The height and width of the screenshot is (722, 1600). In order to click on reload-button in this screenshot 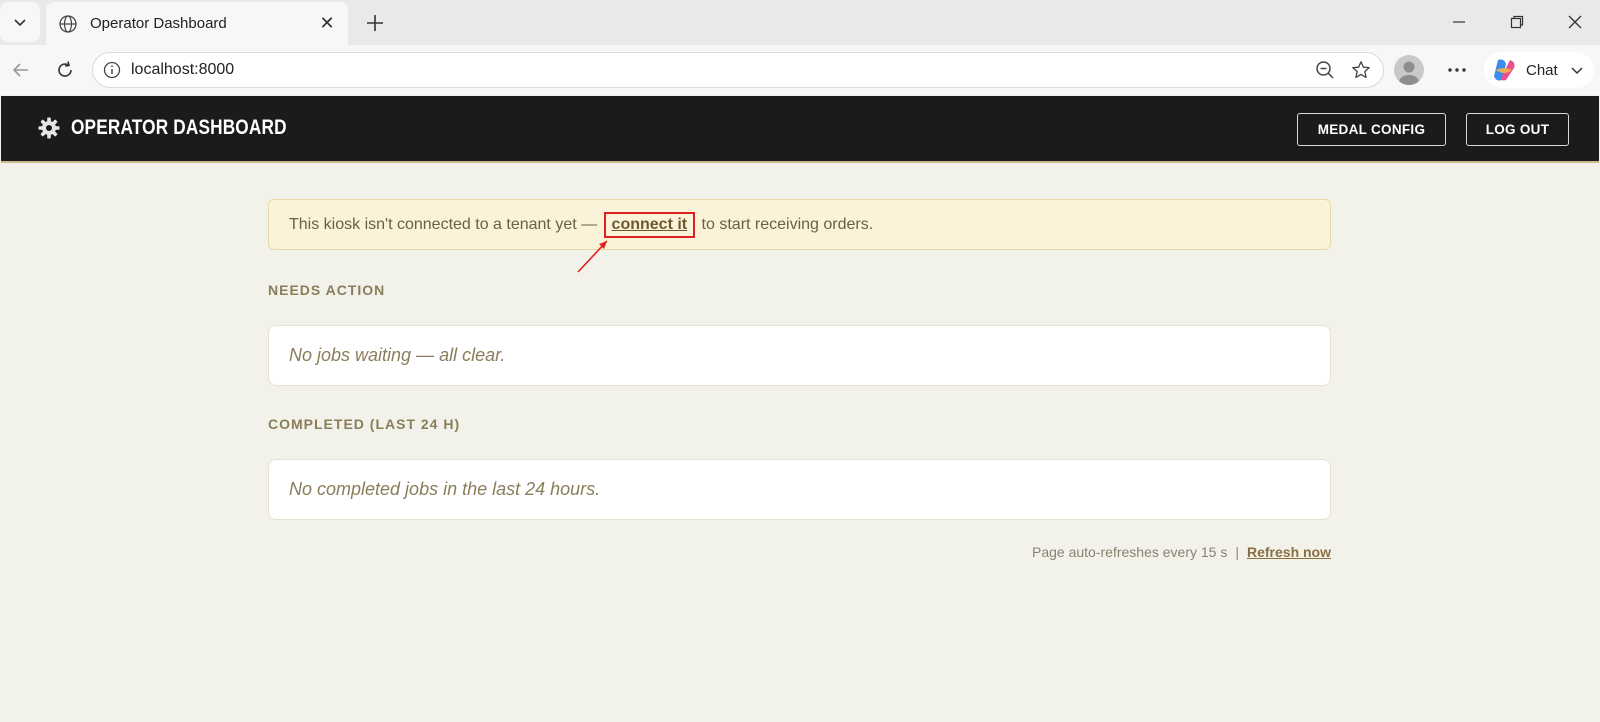, I will do `click(65, 70)`.